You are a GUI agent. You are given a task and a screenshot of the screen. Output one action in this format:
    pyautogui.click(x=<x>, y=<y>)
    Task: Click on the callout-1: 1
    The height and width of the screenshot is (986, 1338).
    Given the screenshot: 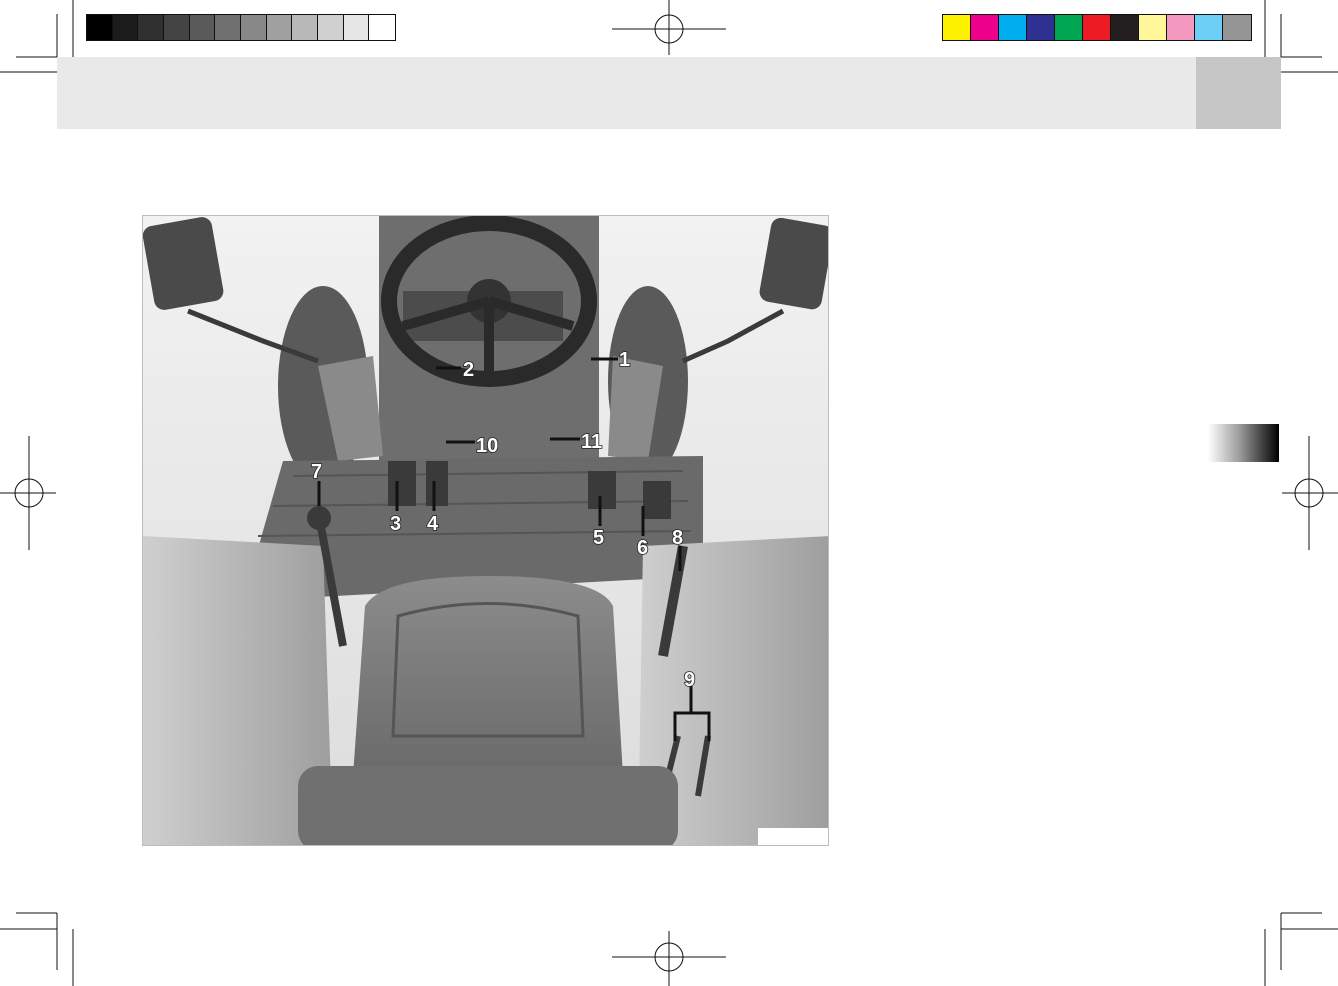 What is the action you would take?
    pyautogui.click(x=624, y=360)
    